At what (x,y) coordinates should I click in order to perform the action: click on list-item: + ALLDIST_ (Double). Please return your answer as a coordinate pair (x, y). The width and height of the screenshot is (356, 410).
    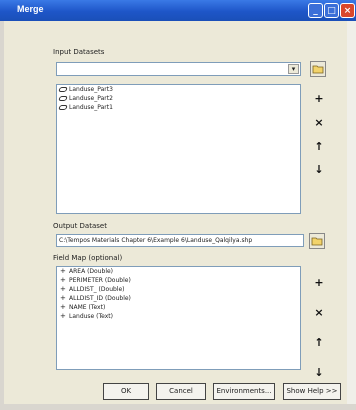
    Looking at the image, I should click on (178, 289).